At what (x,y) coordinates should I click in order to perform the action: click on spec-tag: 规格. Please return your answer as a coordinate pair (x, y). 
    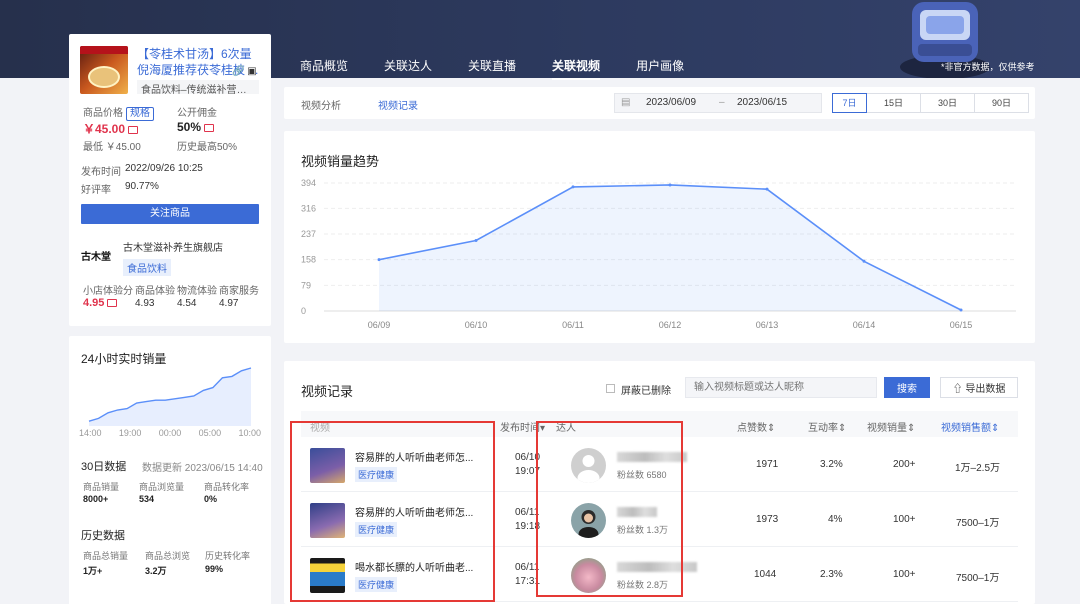
    Looking at the image, I should click on (140, 114).